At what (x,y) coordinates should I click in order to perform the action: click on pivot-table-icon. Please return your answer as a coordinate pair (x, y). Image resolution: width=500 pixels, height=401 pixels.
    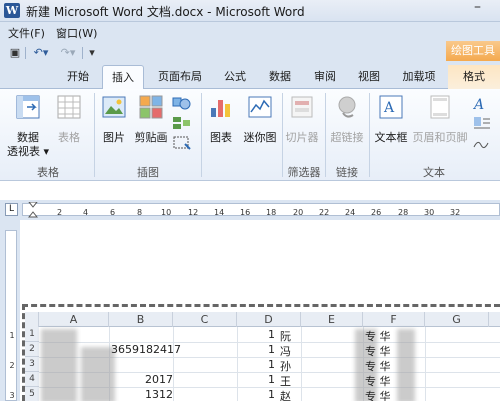
    Looking at the image, I should click on (28, 107).